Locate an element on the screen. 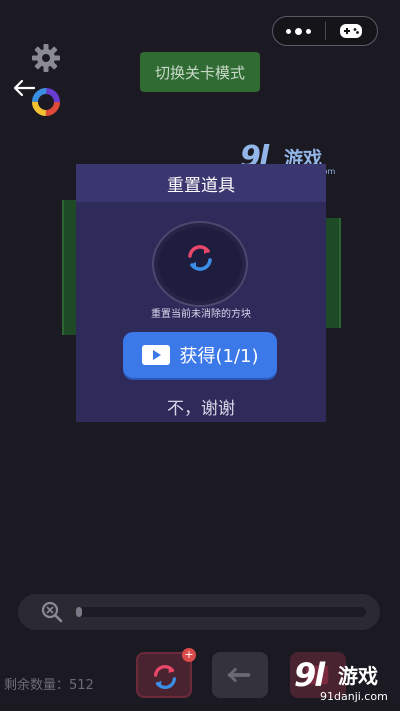 This screenshot has height=711, width=400. zoom-icon is located at coordinates (52, 612).